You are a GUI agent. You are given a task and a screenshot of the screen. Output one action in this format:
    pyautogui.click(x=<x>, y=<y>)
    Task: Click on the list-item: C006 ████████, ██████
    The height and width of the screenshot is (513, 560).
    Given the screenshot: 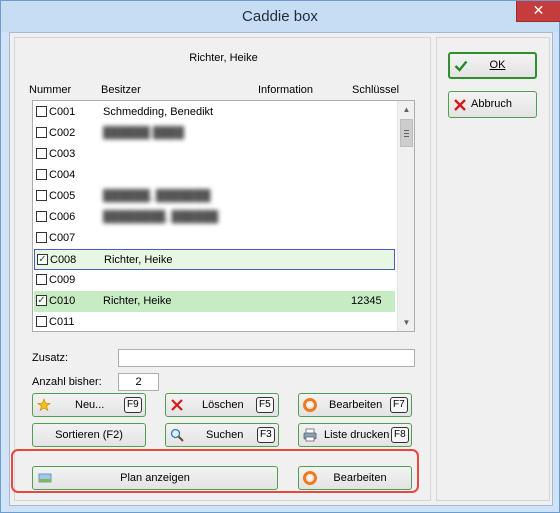 What is the action you would take?
    pyautogui.click(x=214, y=217)
    